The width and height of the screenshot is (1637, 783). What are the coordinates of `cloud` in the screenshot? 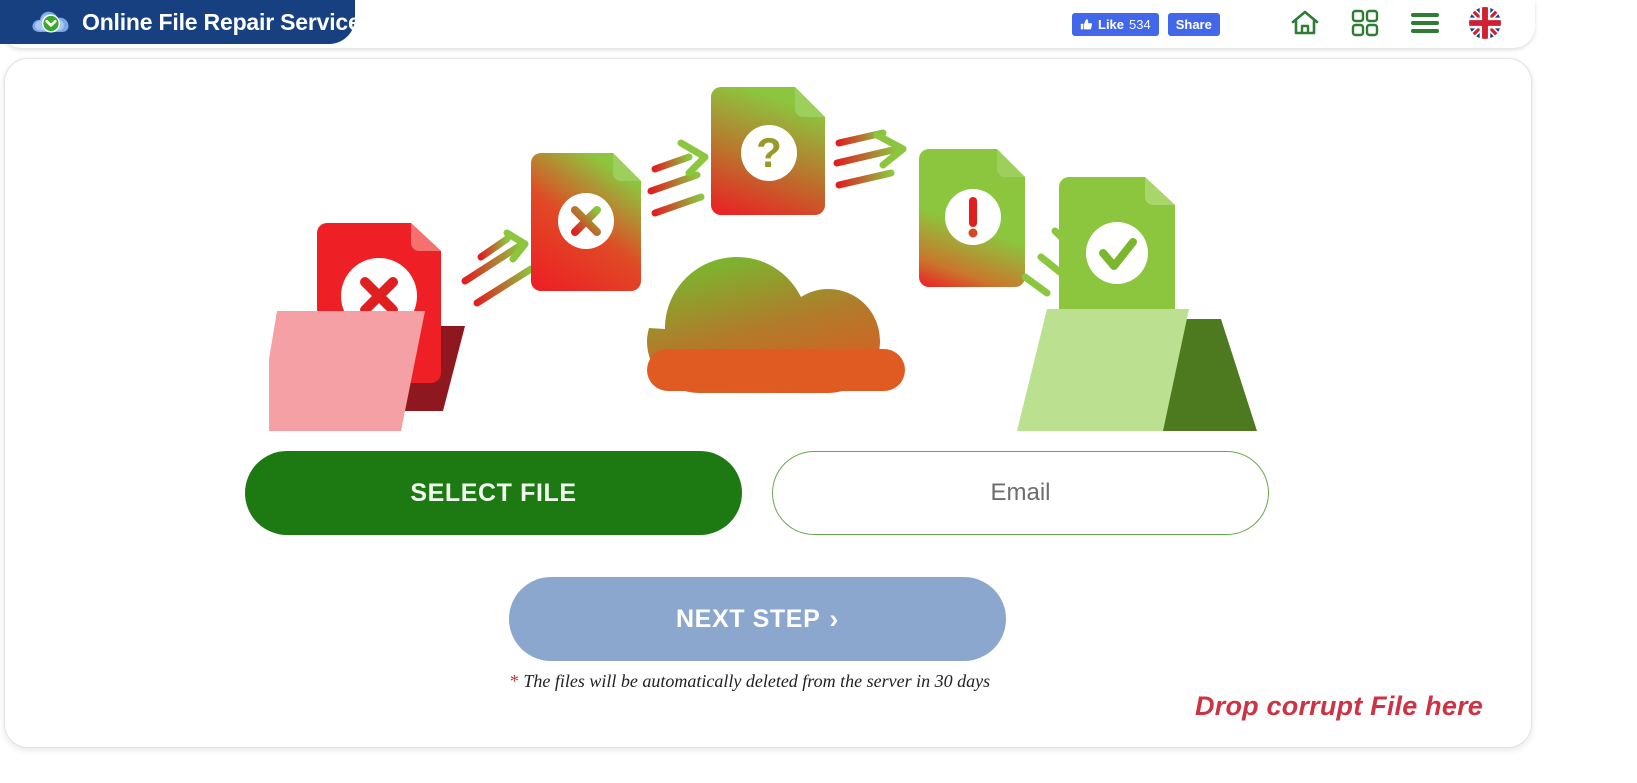 It's located at (776, 325).